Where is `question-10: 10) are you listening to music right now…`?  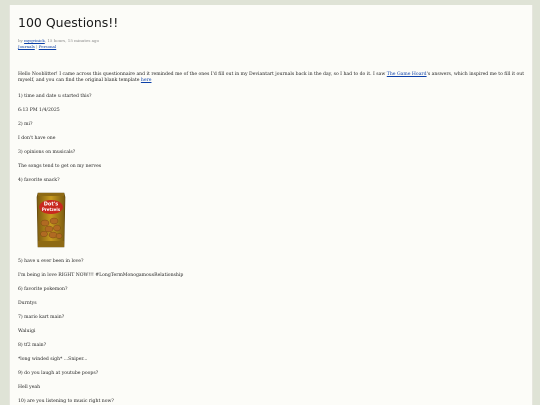
question-10: 10) are you listening to music right now… is located at coordinates (66, 401).